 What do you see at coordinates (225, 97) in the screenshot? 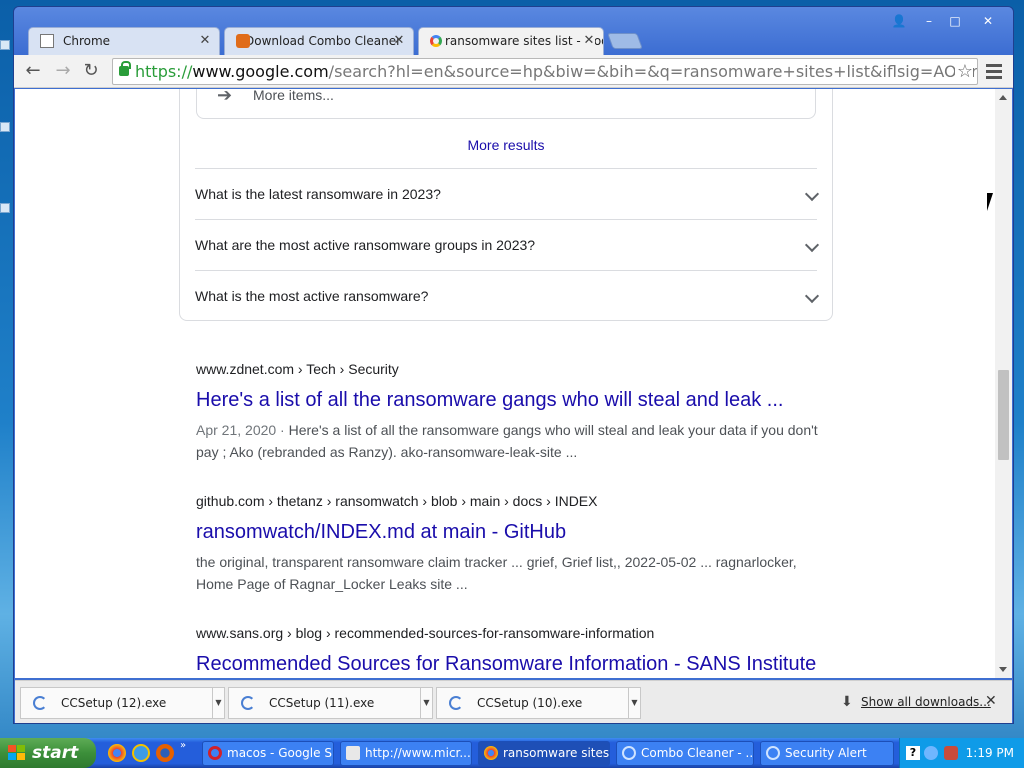
I see `arrow-right-icon: ➔` at bounding box center [225, 97].